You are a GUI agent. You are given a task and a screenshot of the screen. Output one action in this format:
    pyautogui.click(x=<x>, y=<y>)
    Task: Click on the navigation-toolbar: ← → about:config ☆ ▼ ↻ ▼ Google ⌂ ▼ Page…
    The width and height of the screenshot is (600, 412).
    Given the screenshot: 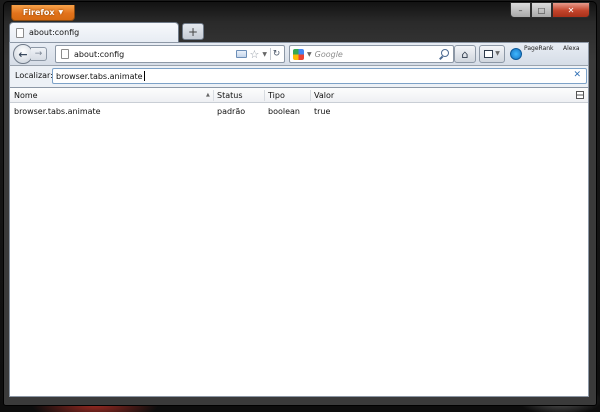 What is the action you would take?
    pyautogui.click(x=299, y=54)
    